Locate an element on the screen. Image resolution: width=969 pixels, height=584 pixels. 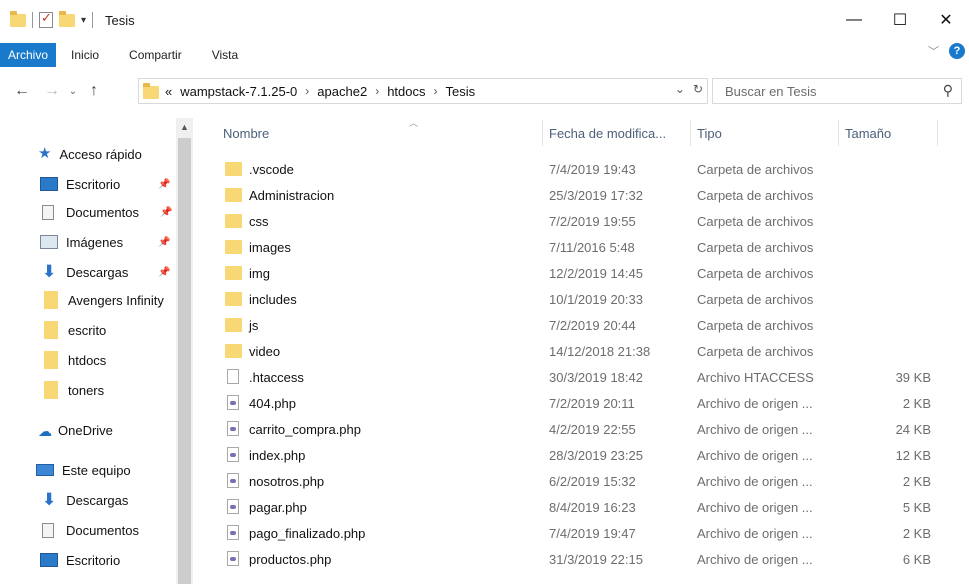
file-row: img 12/2/2019 14:45 Carpeta de archivos is located at coordinates (581, 273).